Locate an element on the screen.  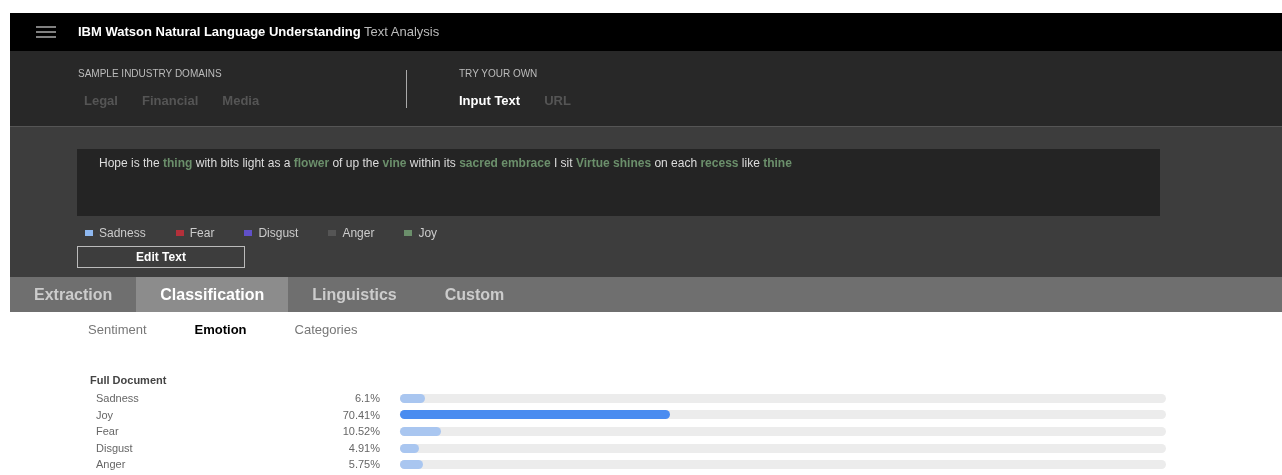
input-mode-tab: Input Text is located at coordinates (490, 101).